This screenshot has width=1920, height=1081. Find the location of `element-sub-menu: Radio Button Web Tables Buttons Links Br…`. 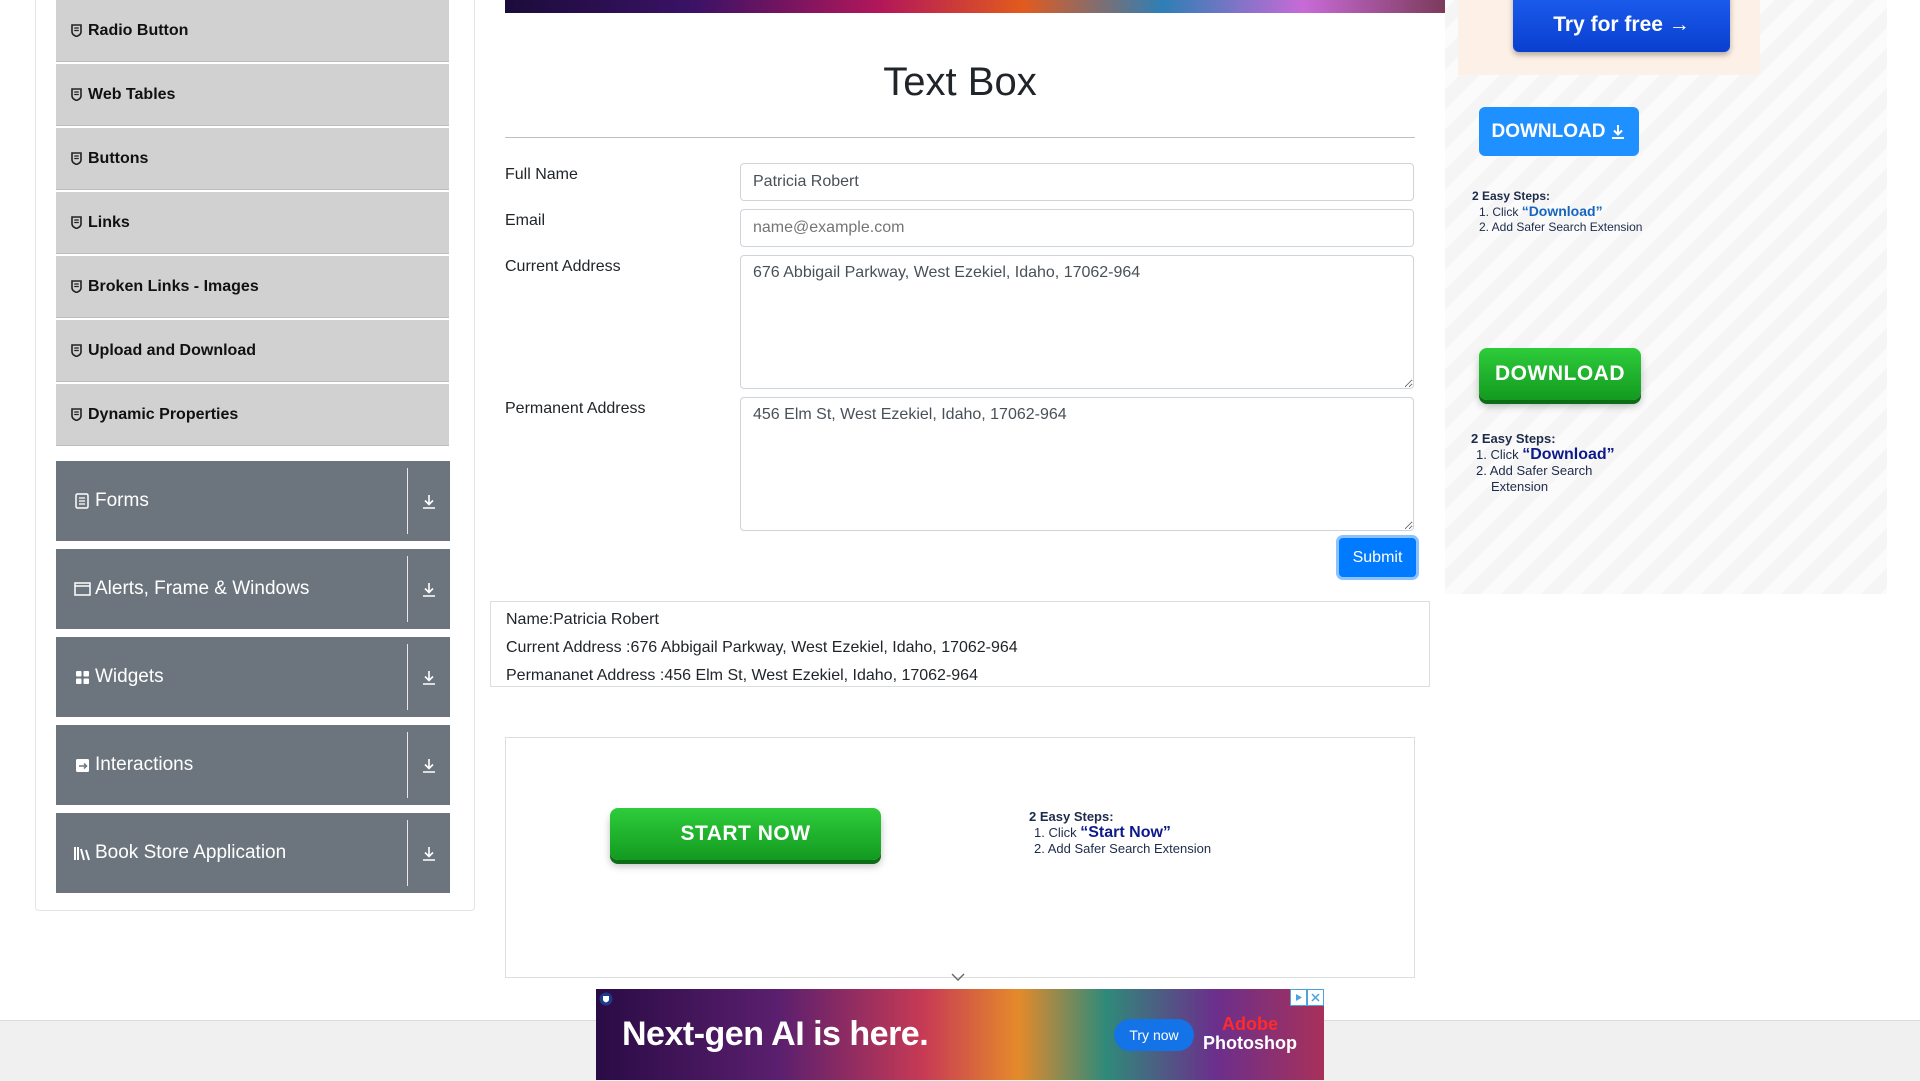

element-sub-menu: Radio Button Web Tables Buttons Links Br… is located at coordinates (252, 224).